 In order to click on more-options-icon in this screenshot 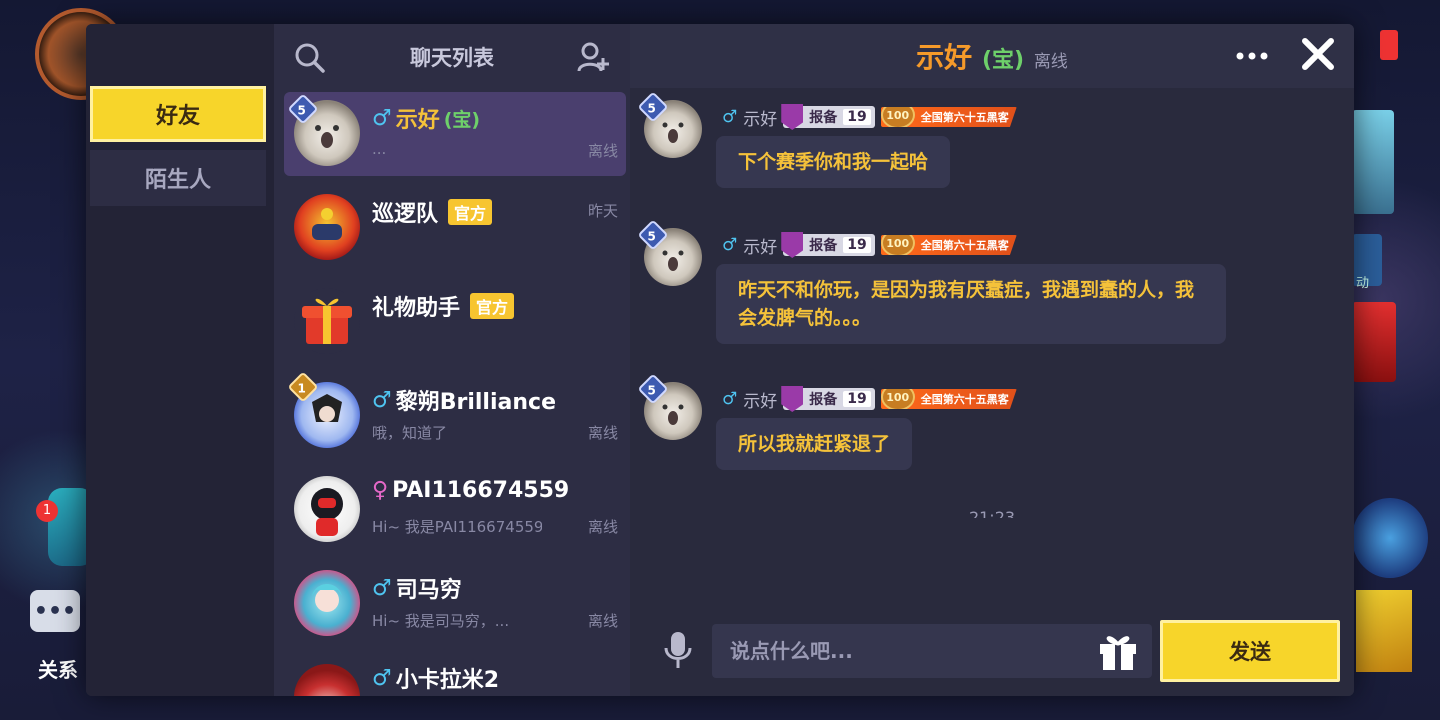, I will do `click(1252, 56)`.